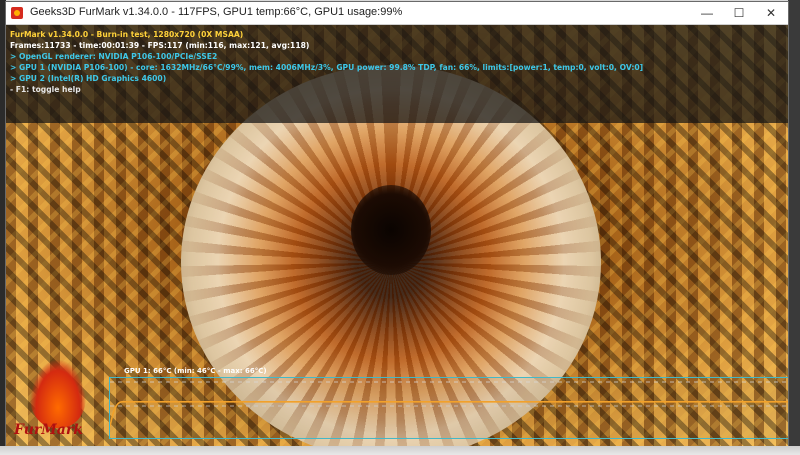 The height and width of the screenshot is (455, 800). Describe the element at coordinates (48, 430) in the screenshot. I see `logo-text: FurMark` at that location.